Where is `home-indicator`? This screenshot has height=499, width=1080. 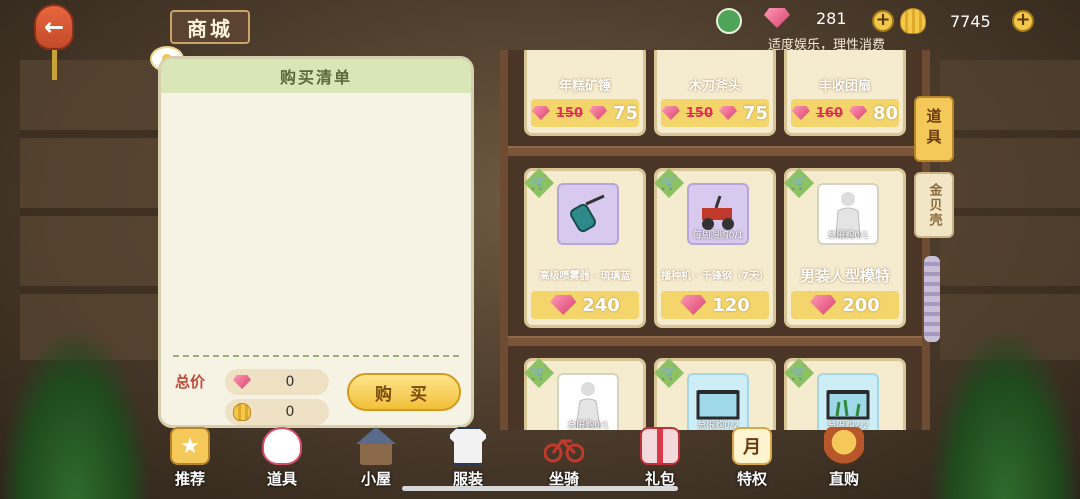 home-indicator is located at coordinates (540, 488).